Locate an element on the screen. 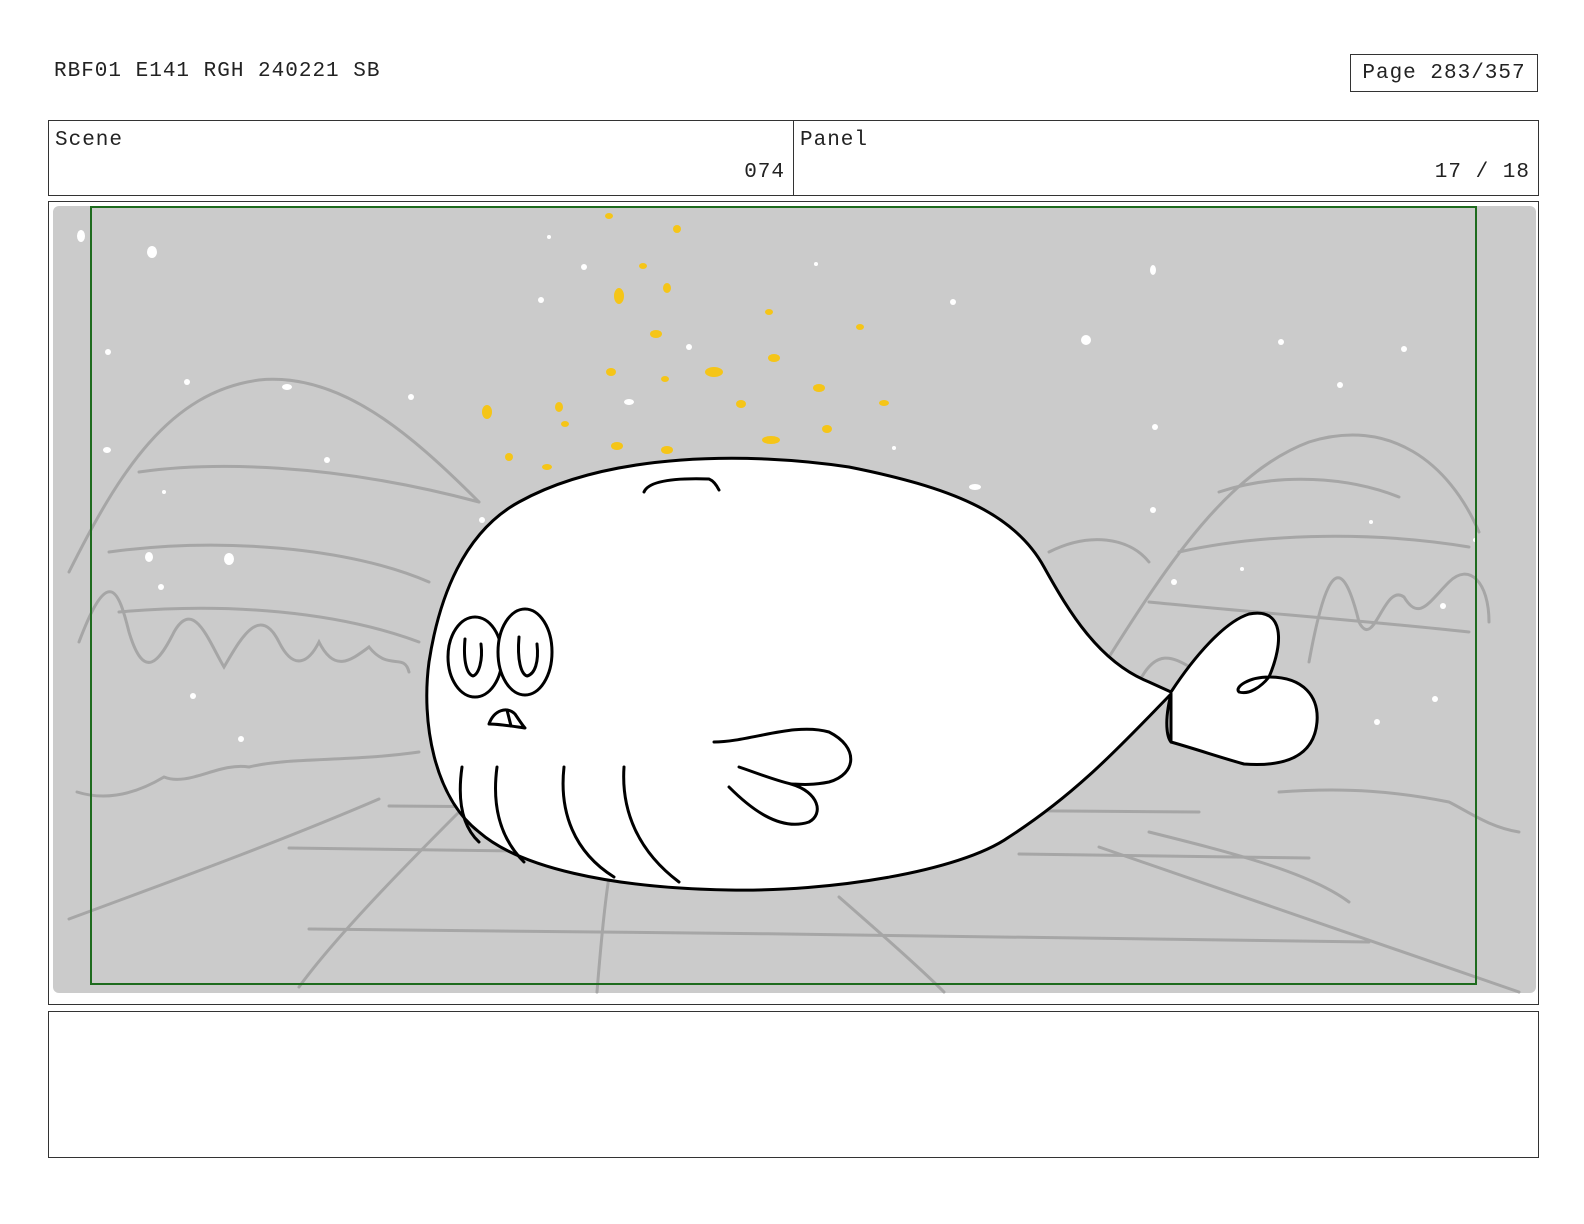 This screenshot has width=1584, height=1224. whale-right-eye is located at coordinates (525, 652).